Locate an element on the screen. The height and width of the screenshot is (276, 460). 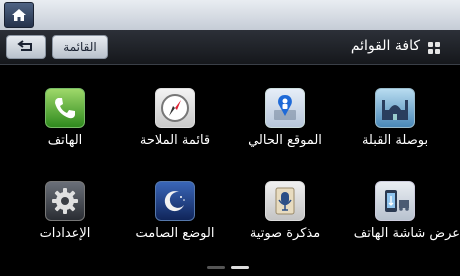
phone-icon is located at coordinates (65, 108).